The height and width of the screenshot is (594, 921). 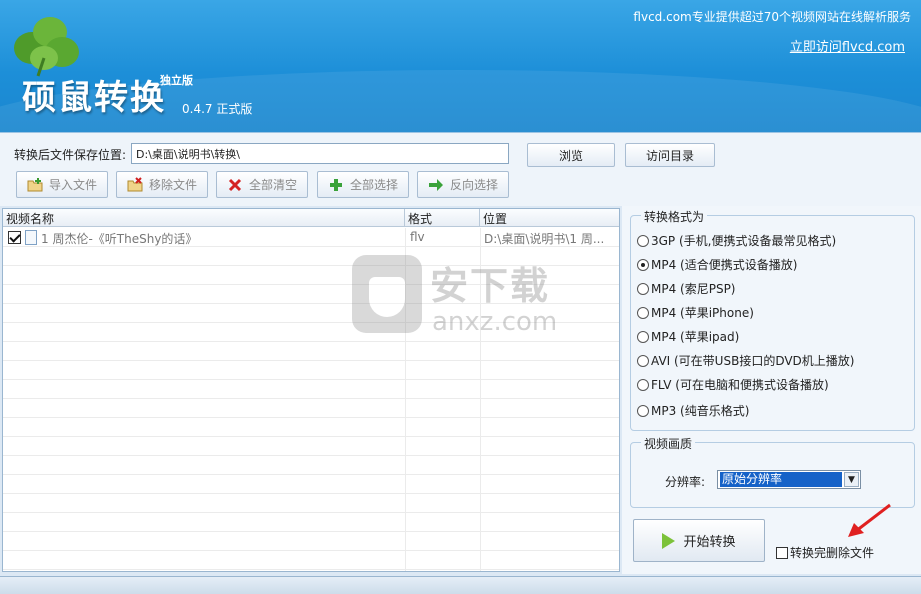 I want to click on resolution-select: 原始分辨率 ▼, so click(x=789, y=479).